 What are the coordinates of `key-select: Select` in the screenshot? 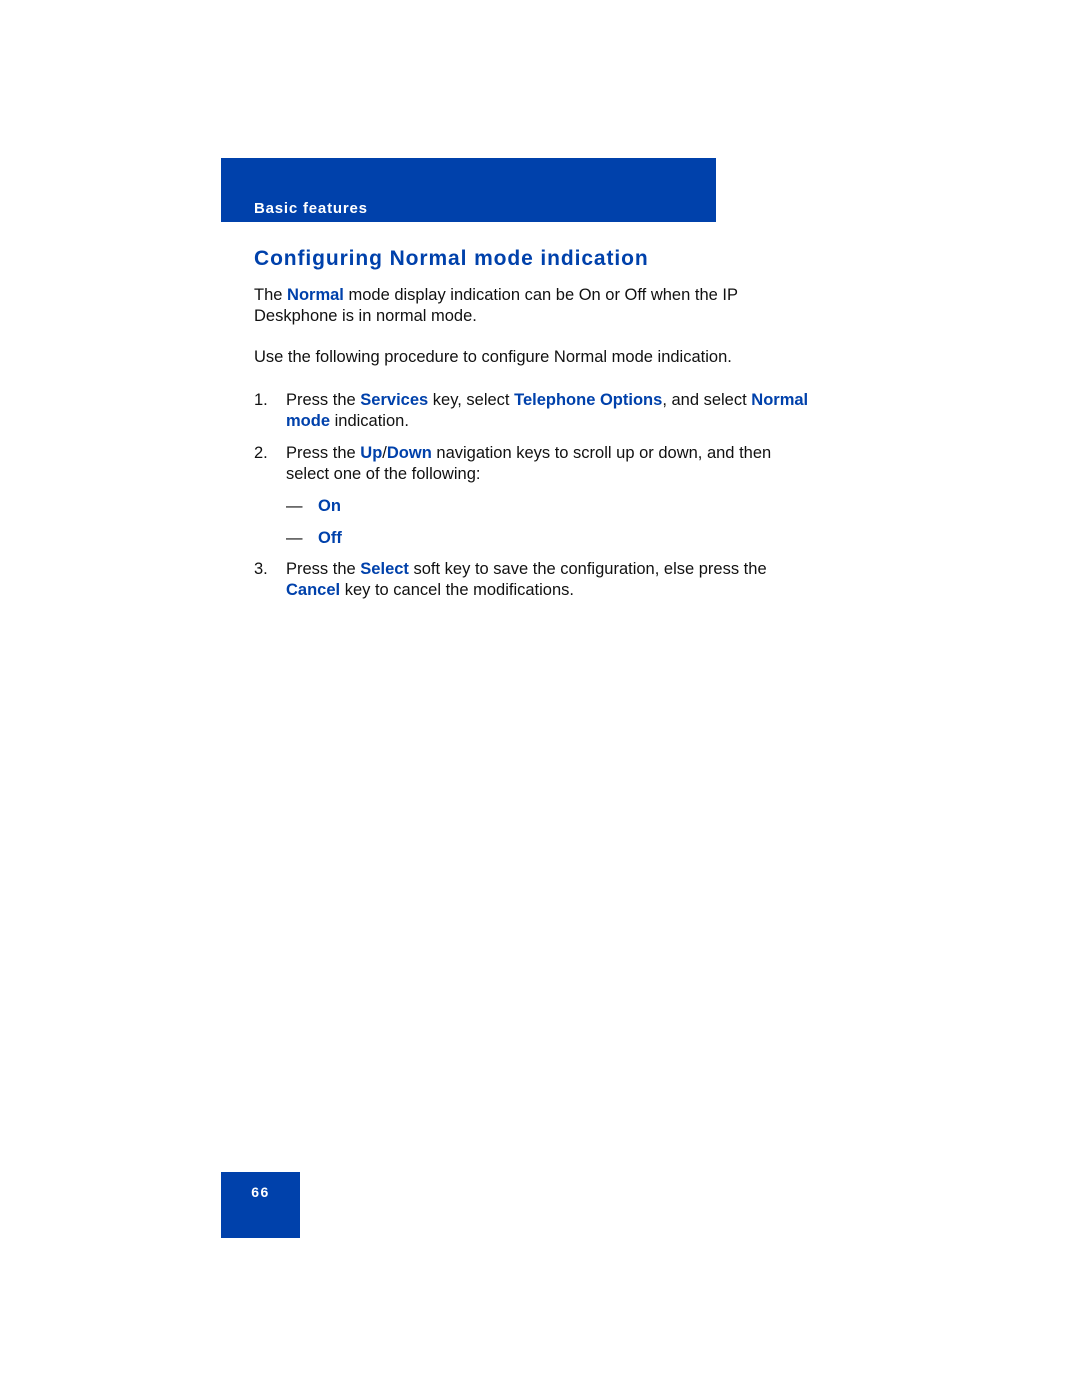 It's located at (384, 569).